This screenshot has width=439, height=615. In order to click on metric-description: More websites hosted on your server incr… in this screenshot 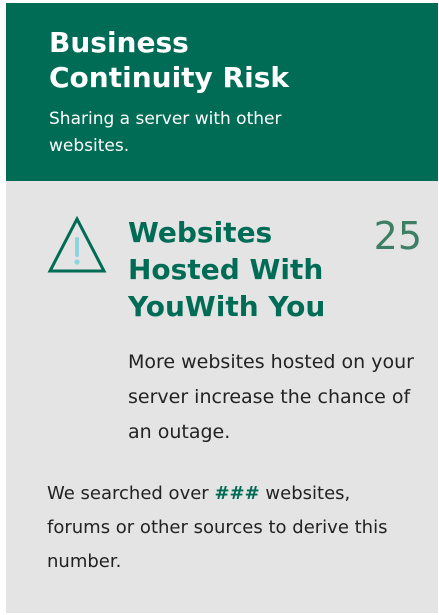, I will do `click(271, 397)`.